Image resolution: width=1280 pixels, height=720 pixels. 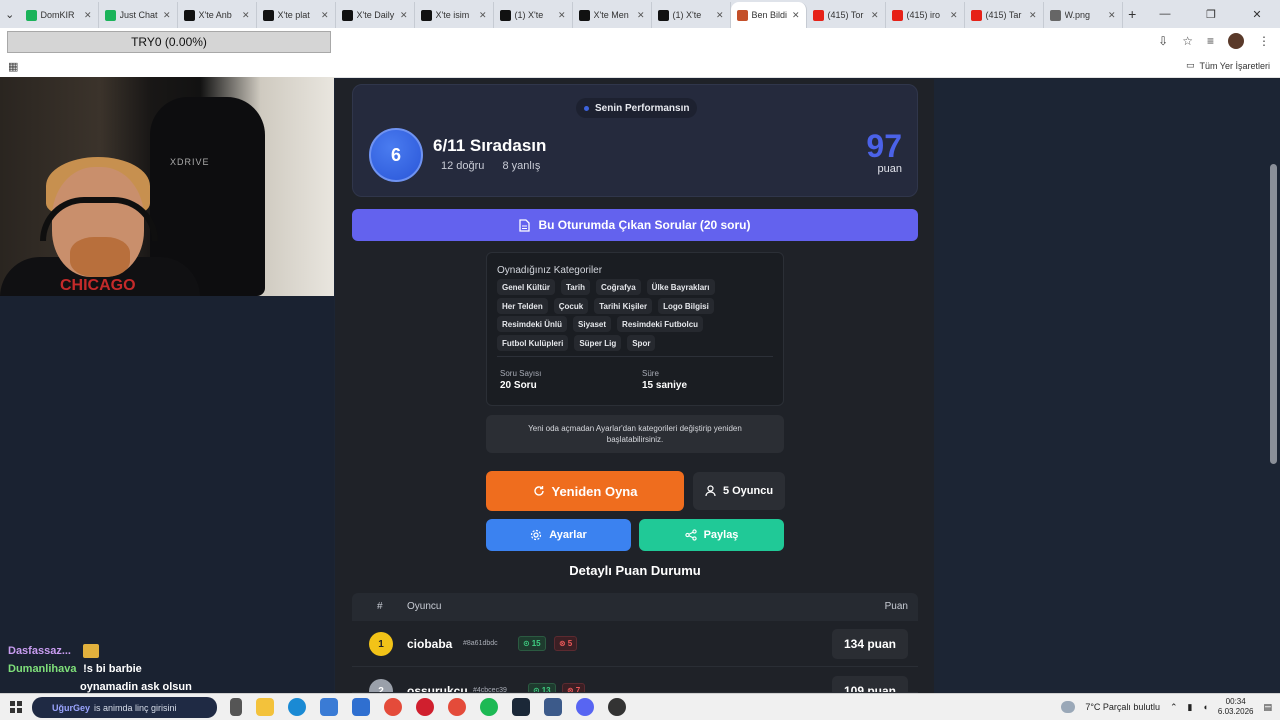 I want to click on opera-icon, so click(x=425, y=707).